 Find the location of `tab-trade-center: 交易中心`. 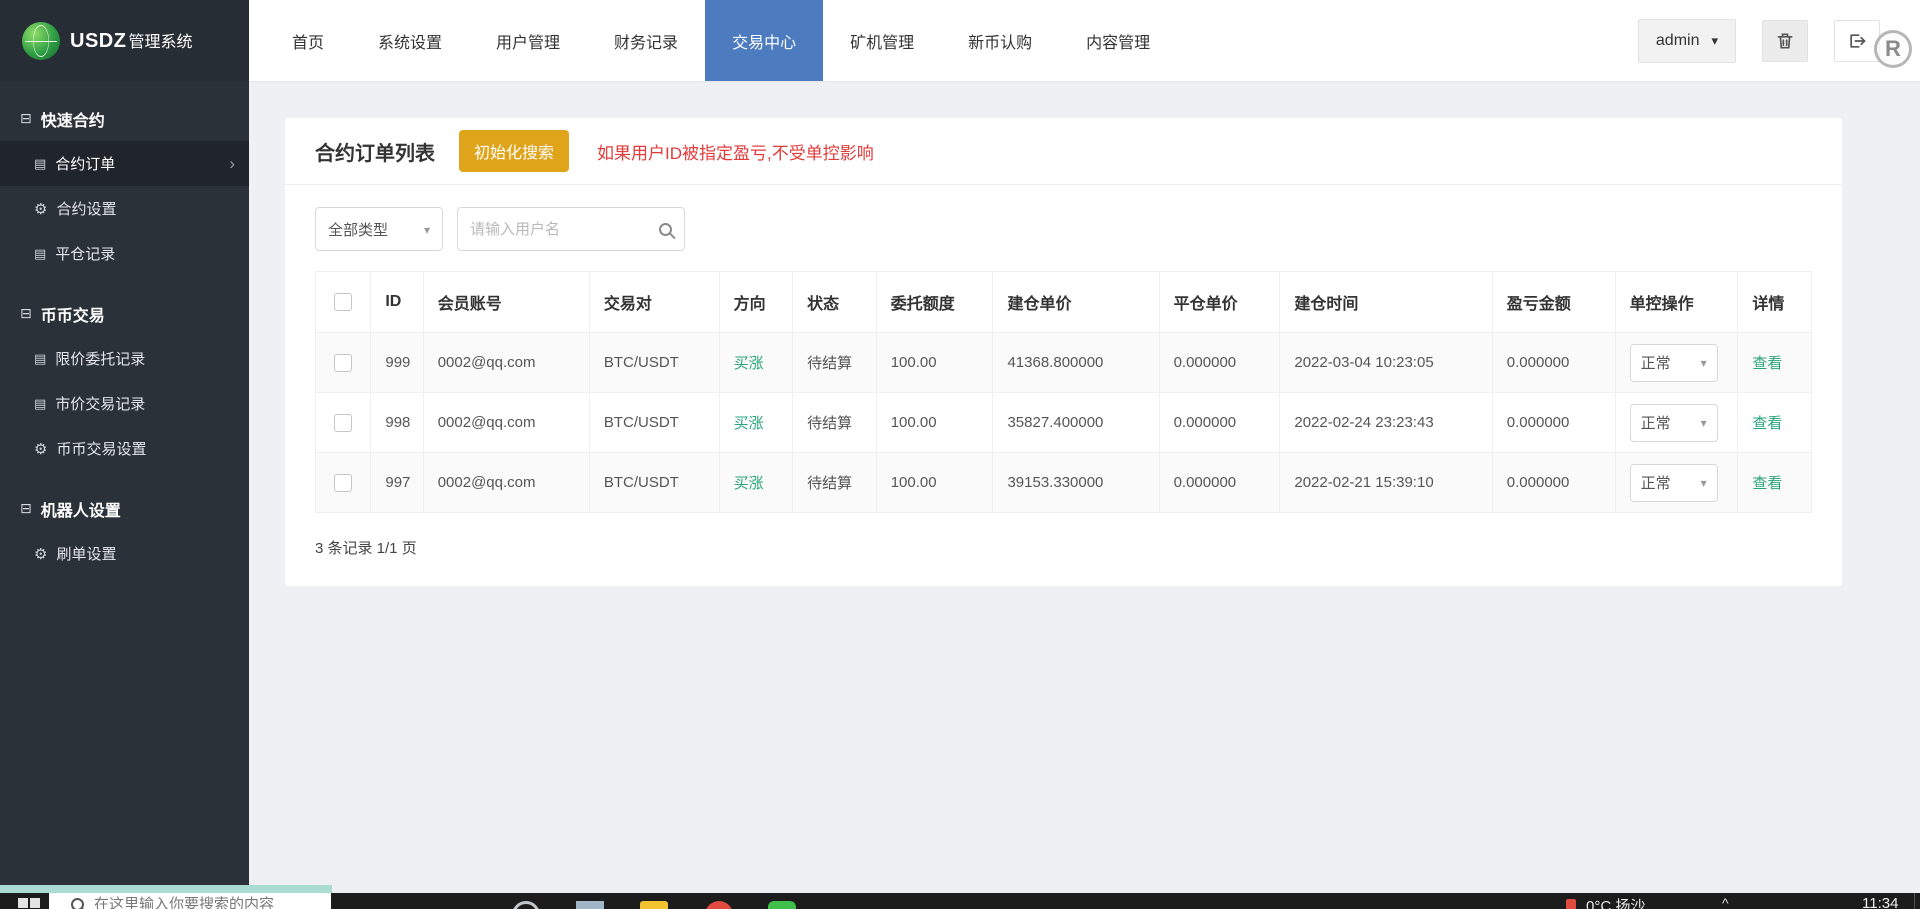

tab-trade-center: 交易中心 is located at coordinates (764, 40).